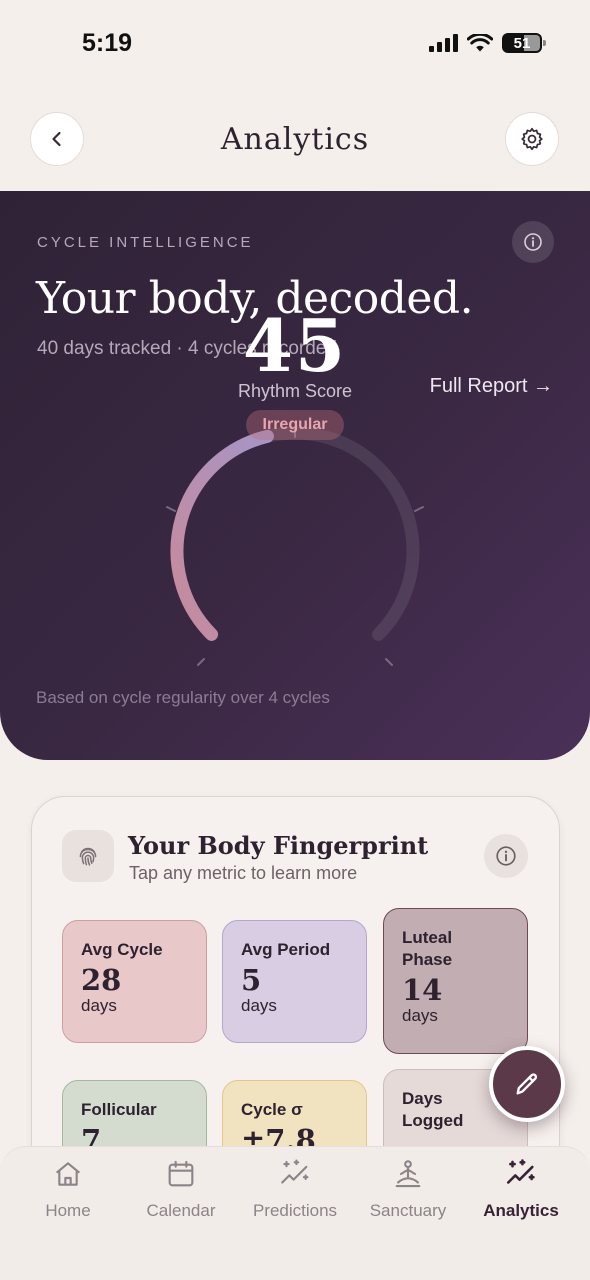 The image size is (590, 1280). I want to click on gauge-fill, so click(222, 535).